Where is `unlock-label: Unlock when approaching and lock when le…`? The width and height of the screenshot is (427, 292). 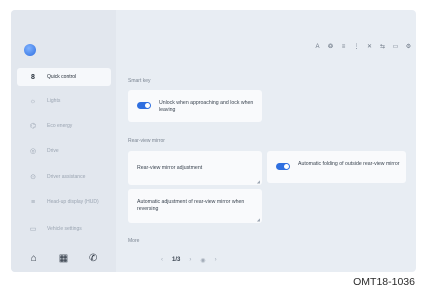 unlock-label: Unlock when approaching and lock when le… is located at coordinates (206, 106).